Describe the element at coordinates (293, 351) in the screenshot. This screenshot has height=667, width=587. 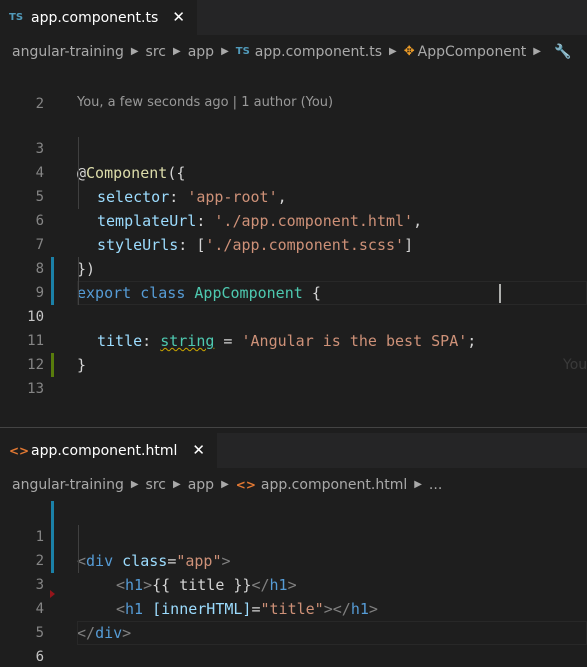
I see `code-line: 12` at that location.